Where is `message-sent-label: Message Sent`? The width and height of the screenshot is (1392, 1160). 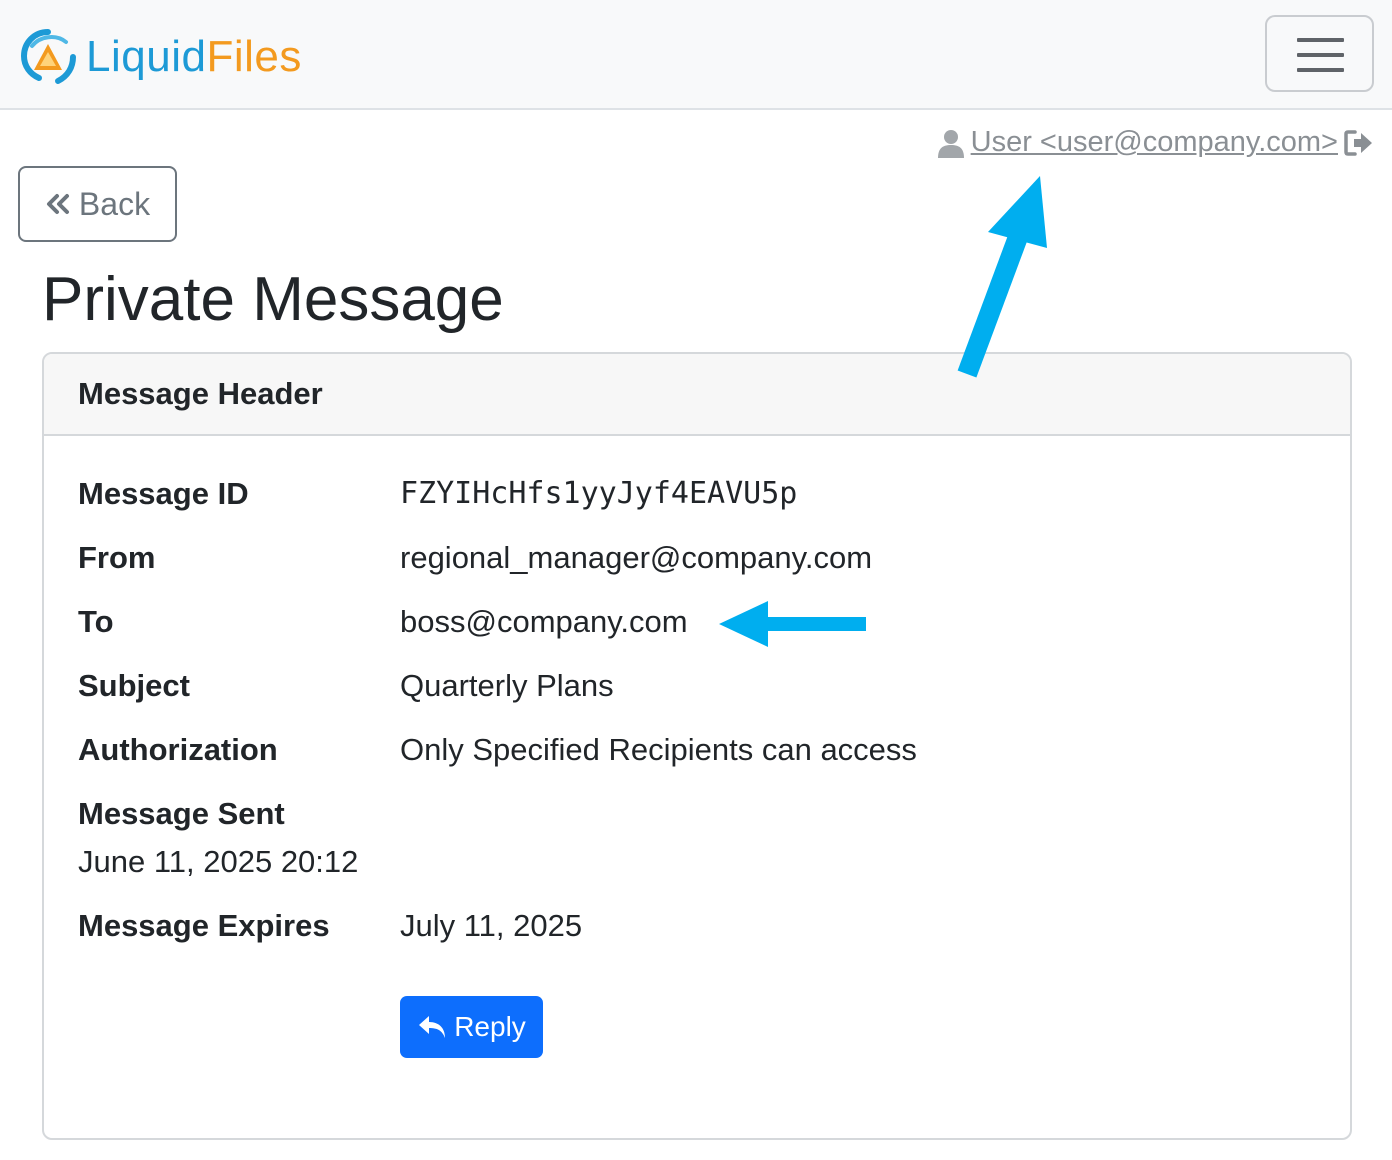
message-sent-label: Message Sent is located at coordinates (181, 813).